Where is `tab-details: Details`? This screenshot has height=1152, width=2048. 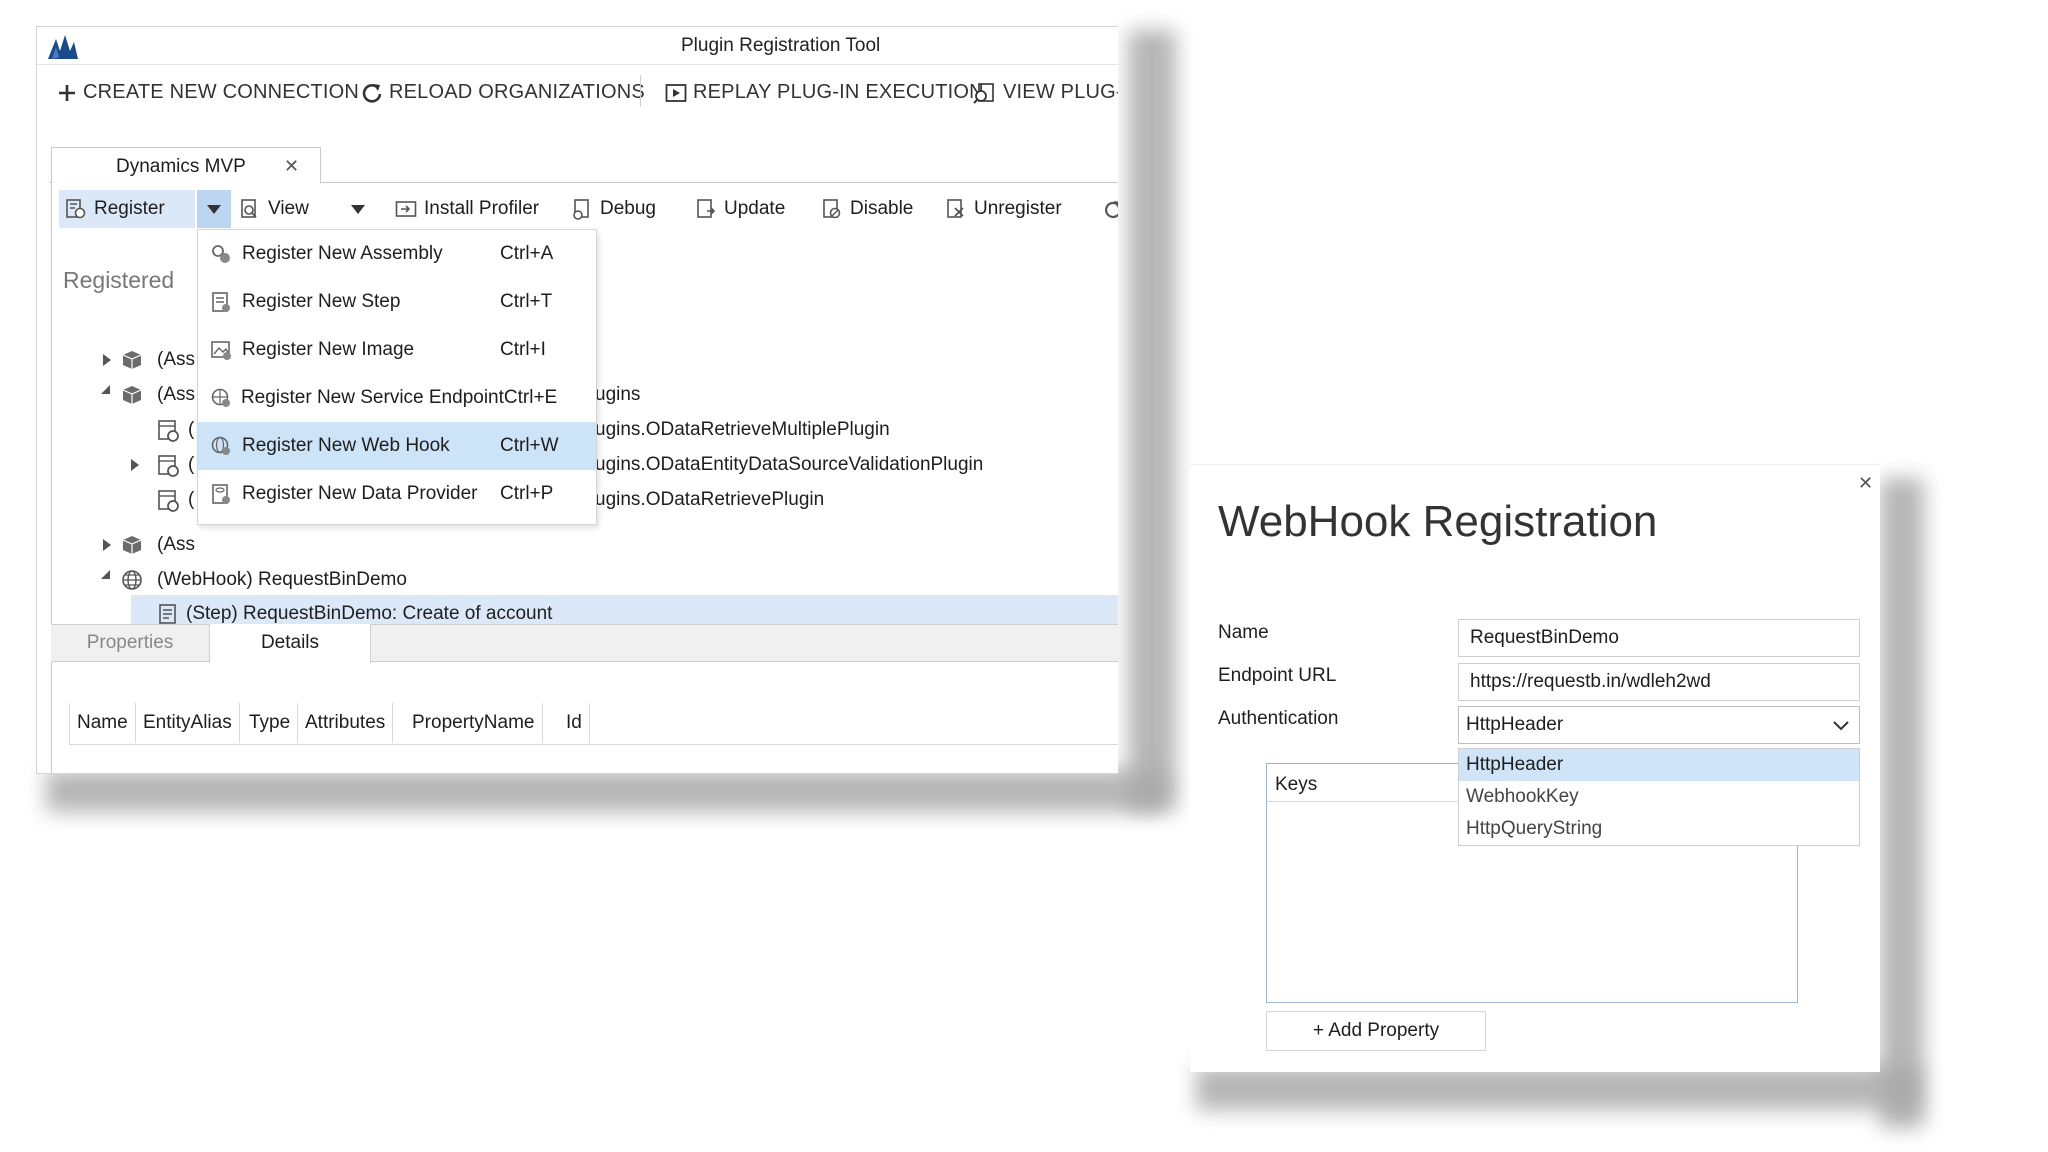 tab-details: Details is located at coordinates (290, 643).